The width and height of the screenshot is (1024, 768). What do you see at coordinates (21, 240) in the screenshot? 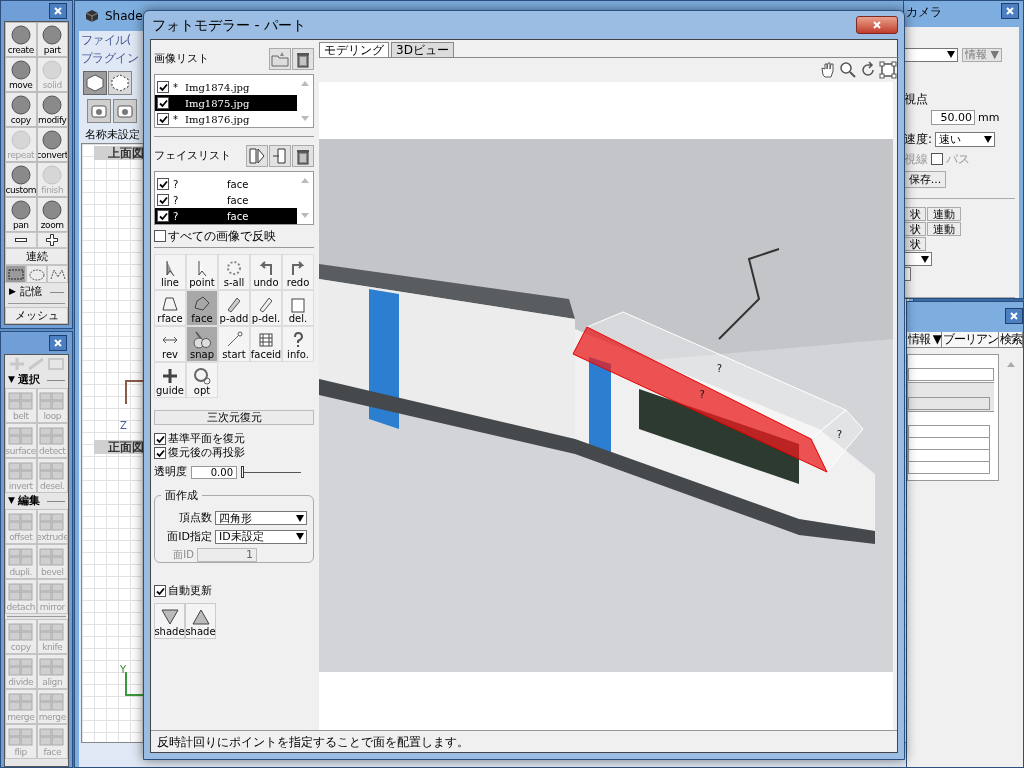
I see `minus-button` at bounding box center [21, 240].